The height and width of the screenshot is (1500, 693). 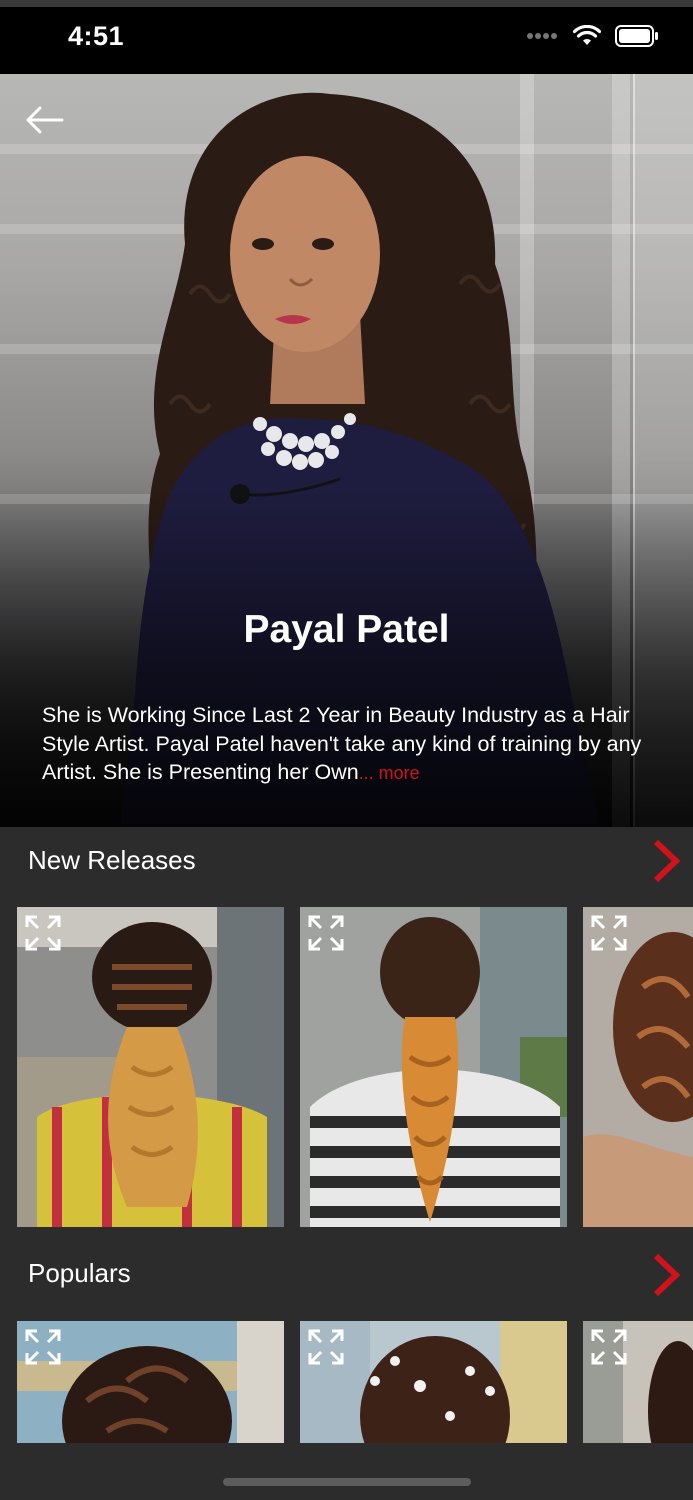 I want to click on back-button, so click(x=45, y=120).